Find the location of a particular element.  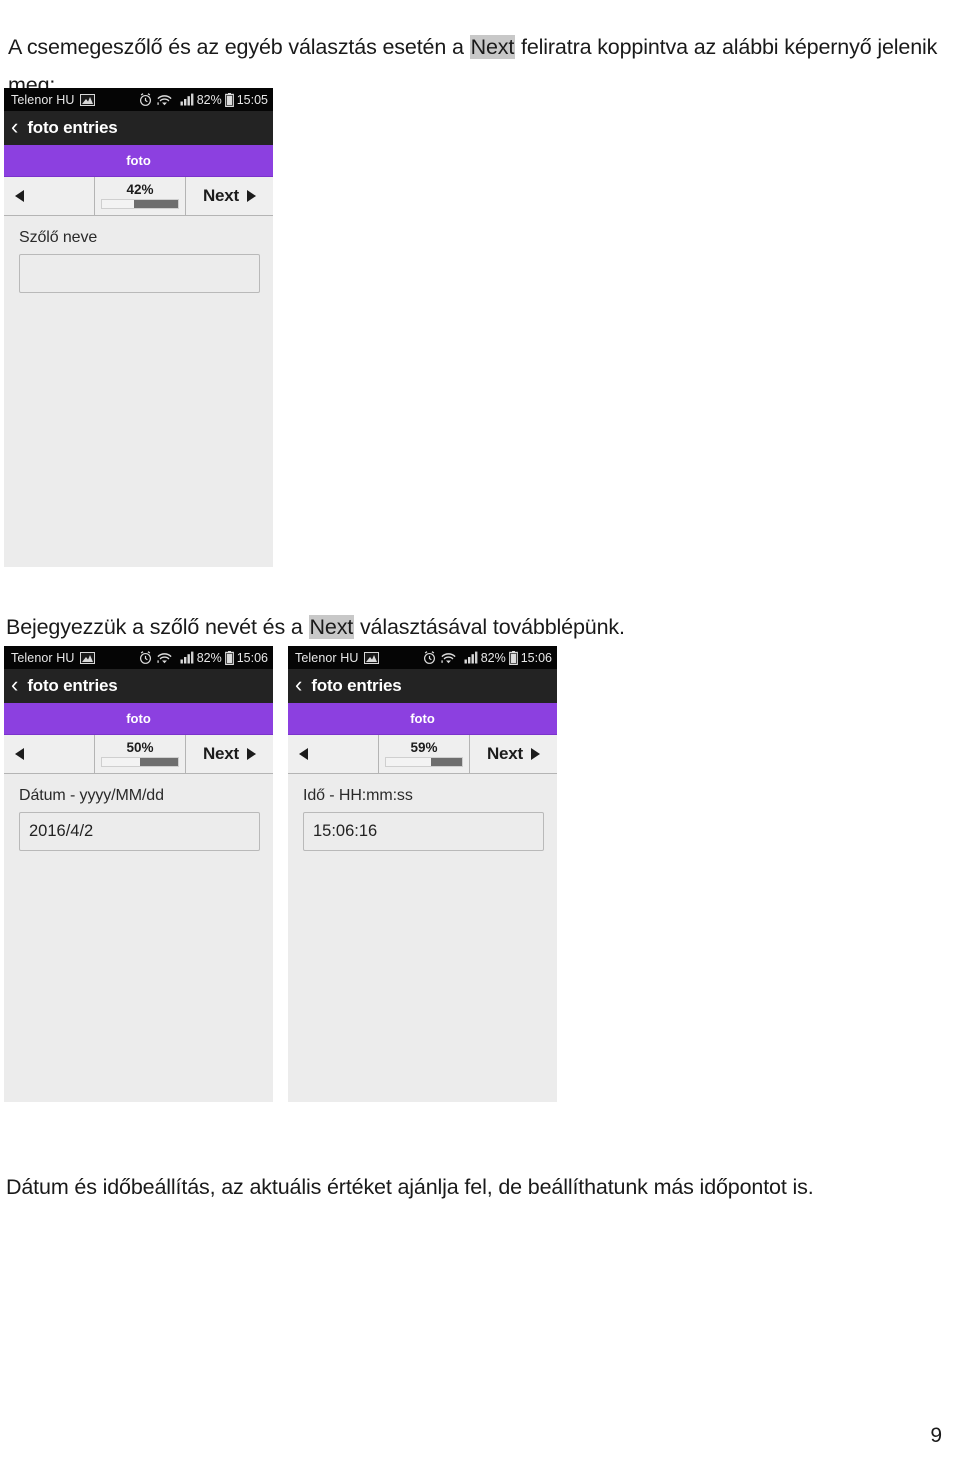

progress-cell: 59% is located at coordinates (424, 754).